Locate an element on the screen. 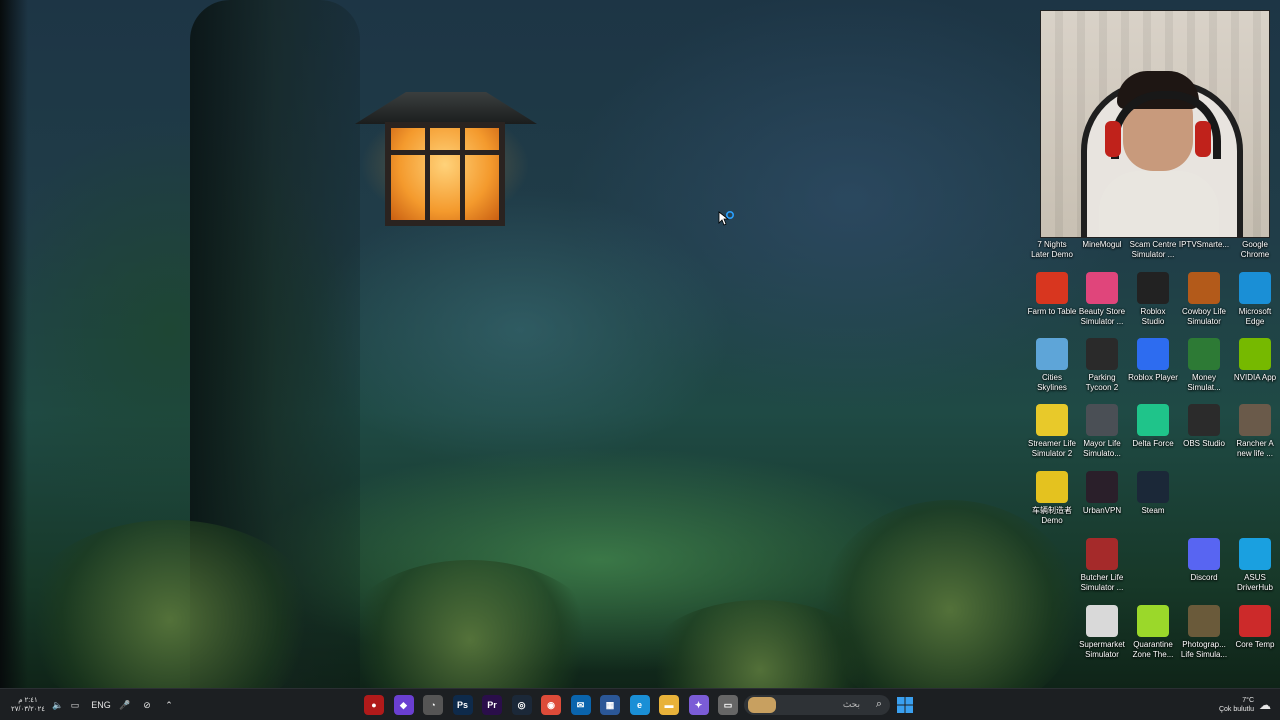 Image resolution: width=1280 pixels, height=720 pixels. desktop-icon: Cowboy Life Simulator is located at coordinates (1204, 299).